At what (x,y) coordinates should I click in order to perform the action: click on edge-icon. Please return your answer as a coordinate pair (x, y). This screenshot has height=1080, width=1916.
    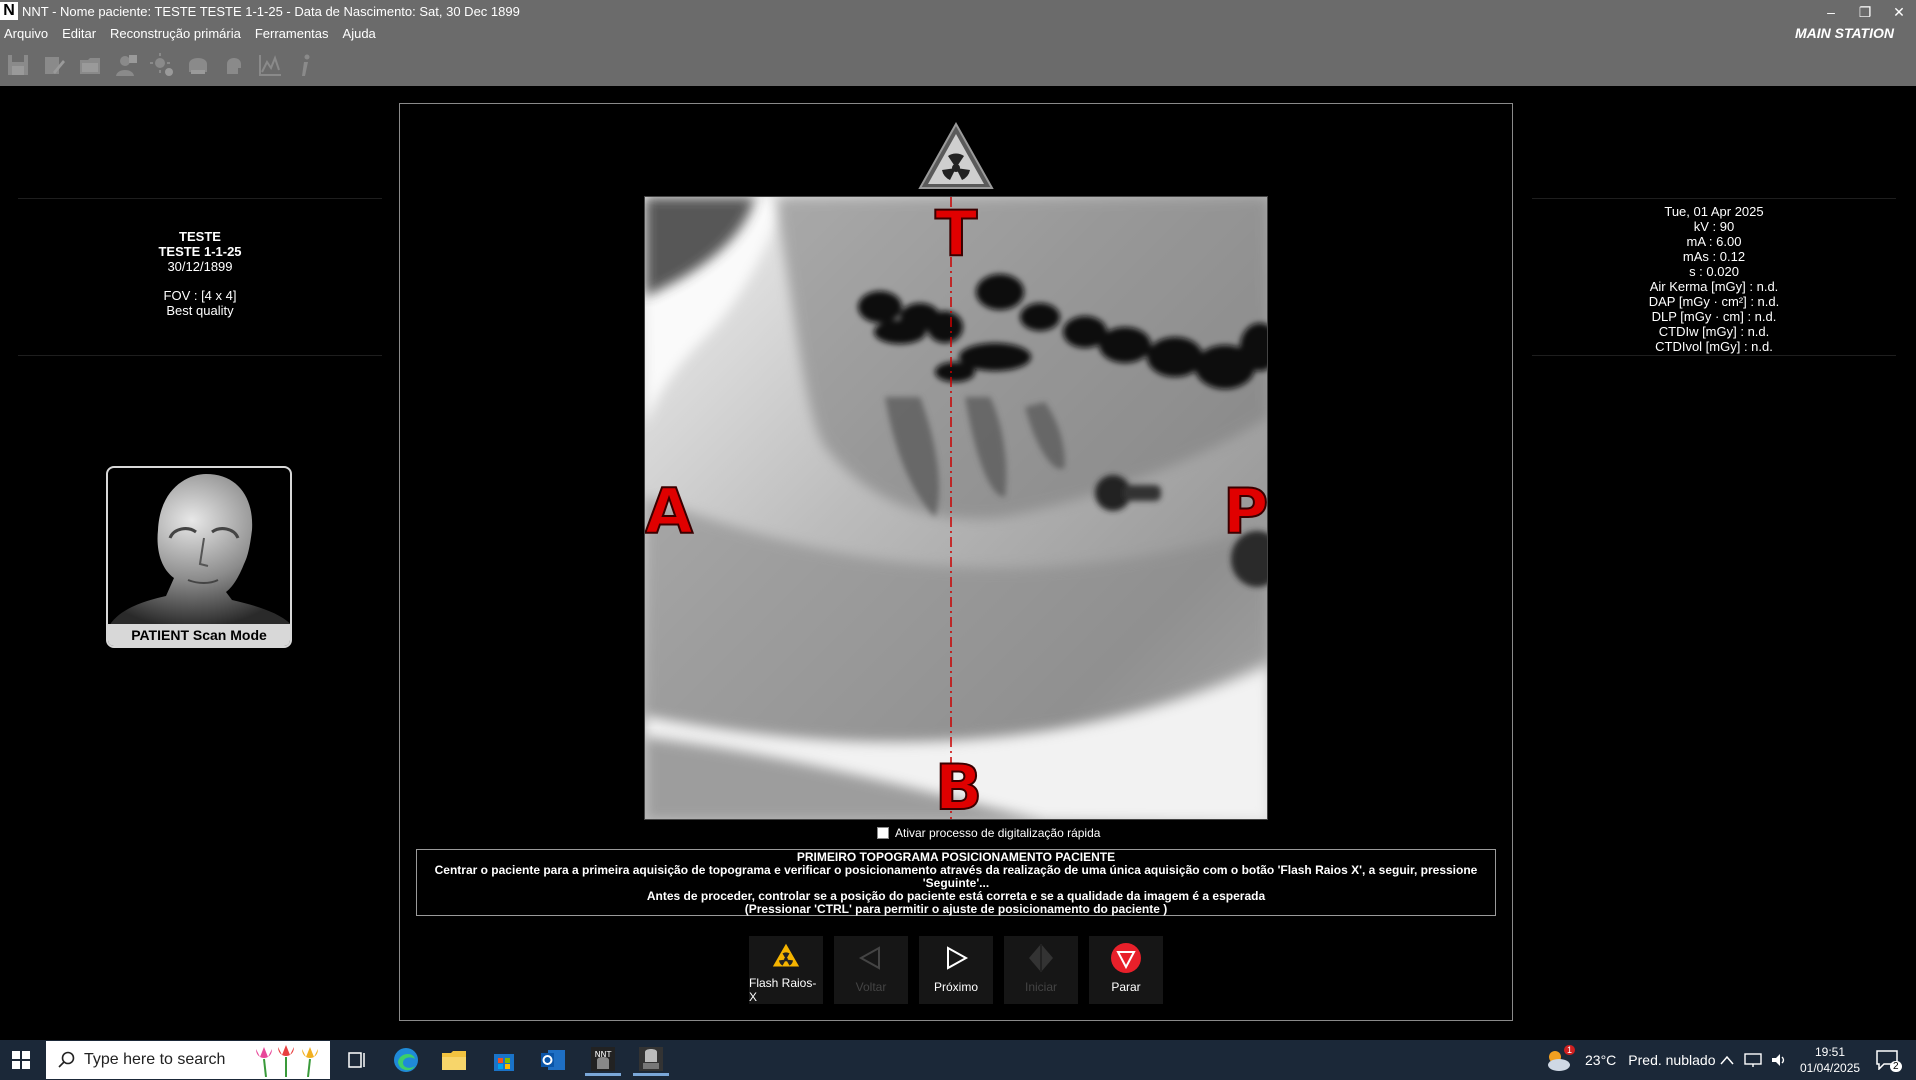
    Looking at the image, I should click on (406, 1060).